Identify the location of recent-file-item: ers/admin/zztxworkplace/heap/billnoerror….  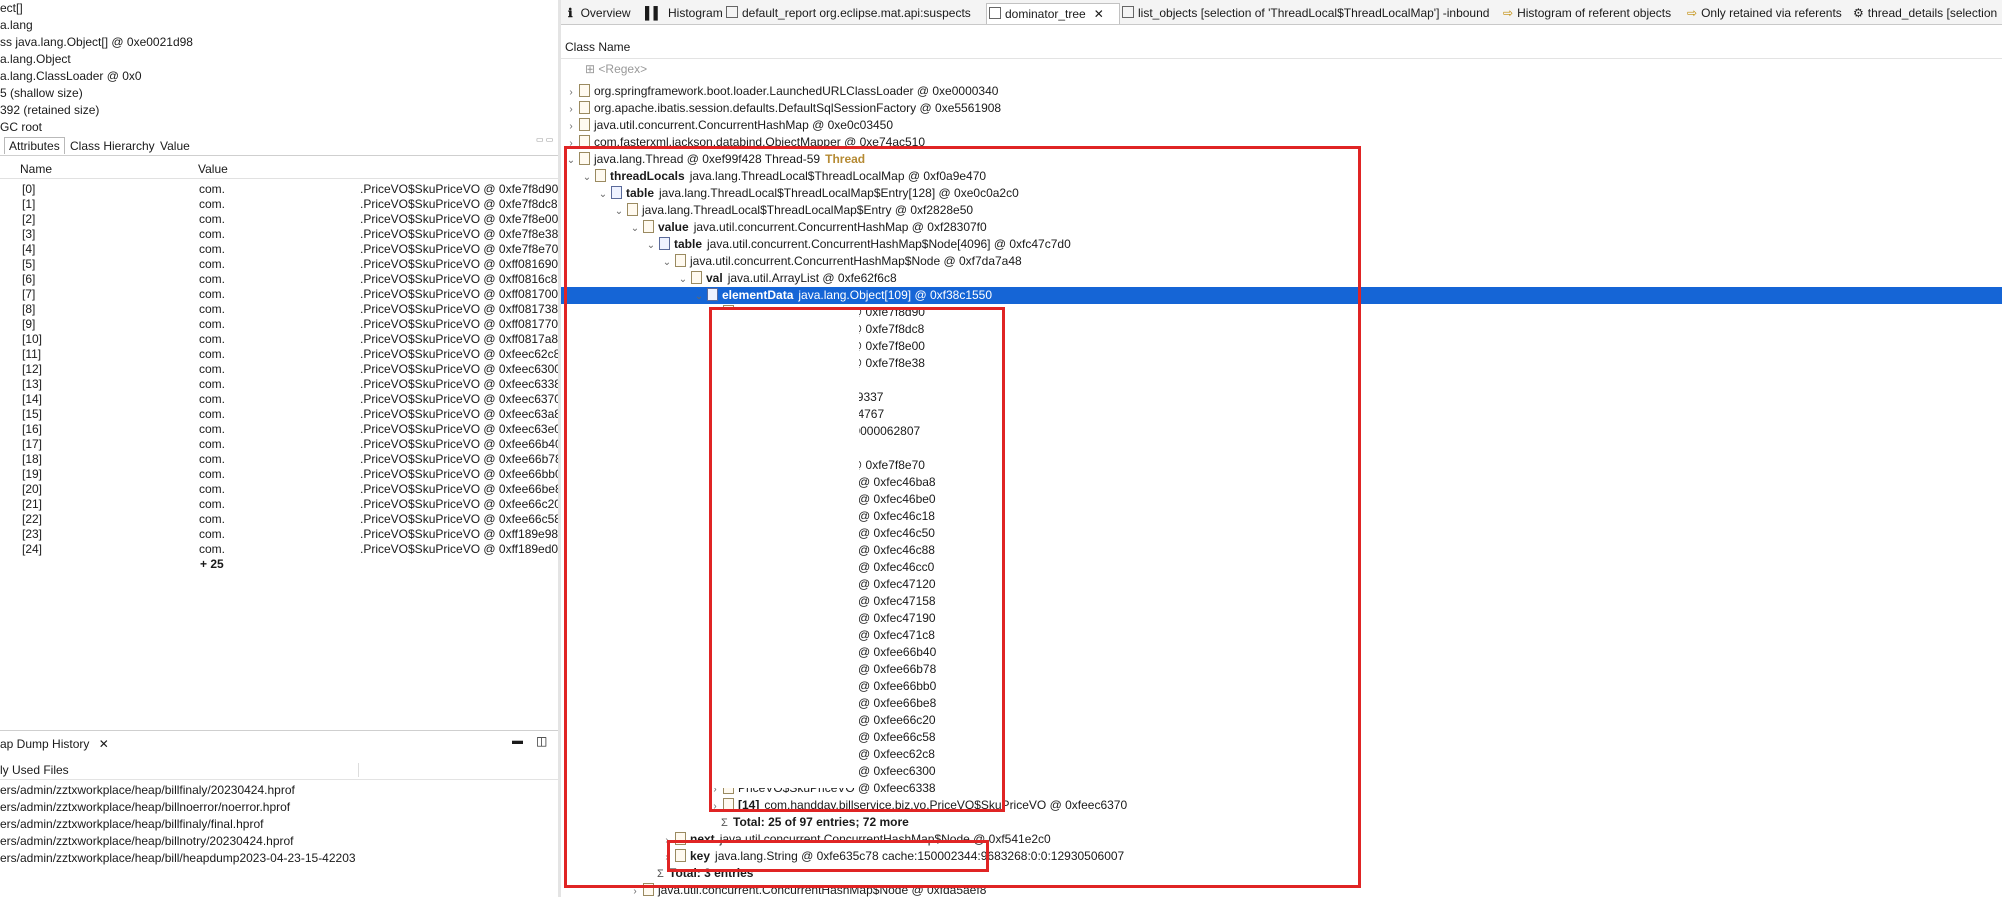
(145, 807).